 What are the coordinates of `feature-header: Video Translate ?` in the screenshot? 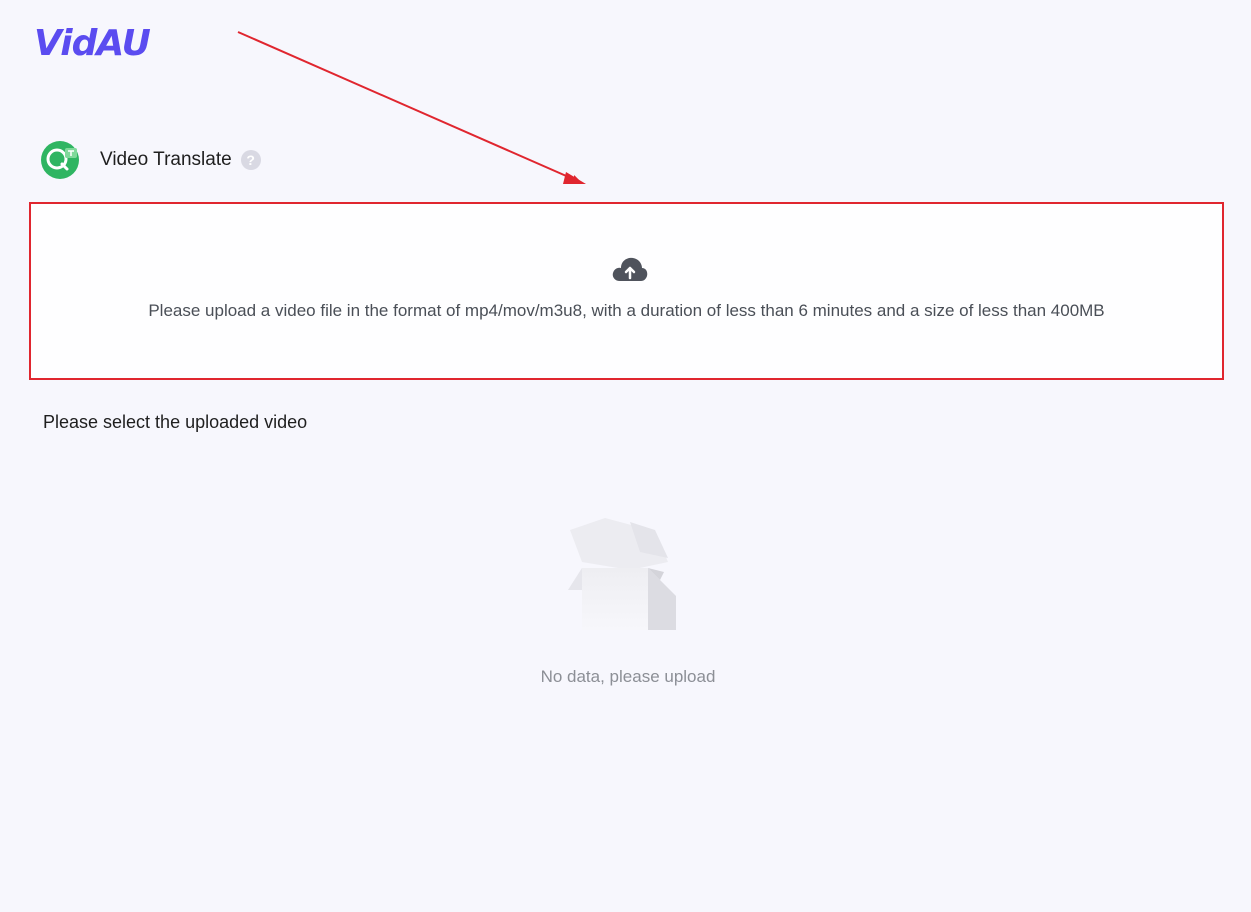 It's located at (150, 160).